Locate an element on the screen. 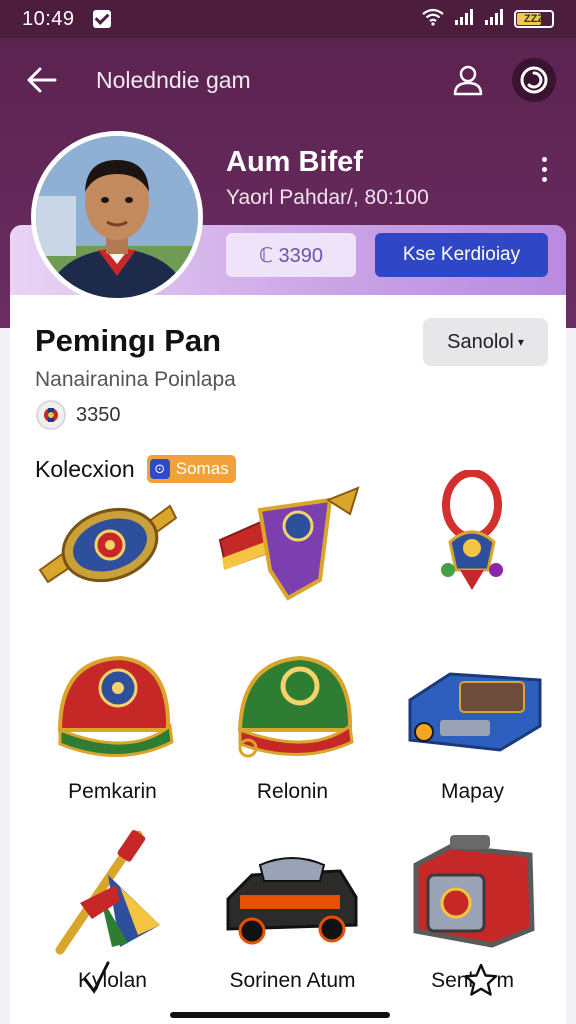 The image size is (576, 1024). battery-icon: ZZZ is located at coordinates (534, 19).